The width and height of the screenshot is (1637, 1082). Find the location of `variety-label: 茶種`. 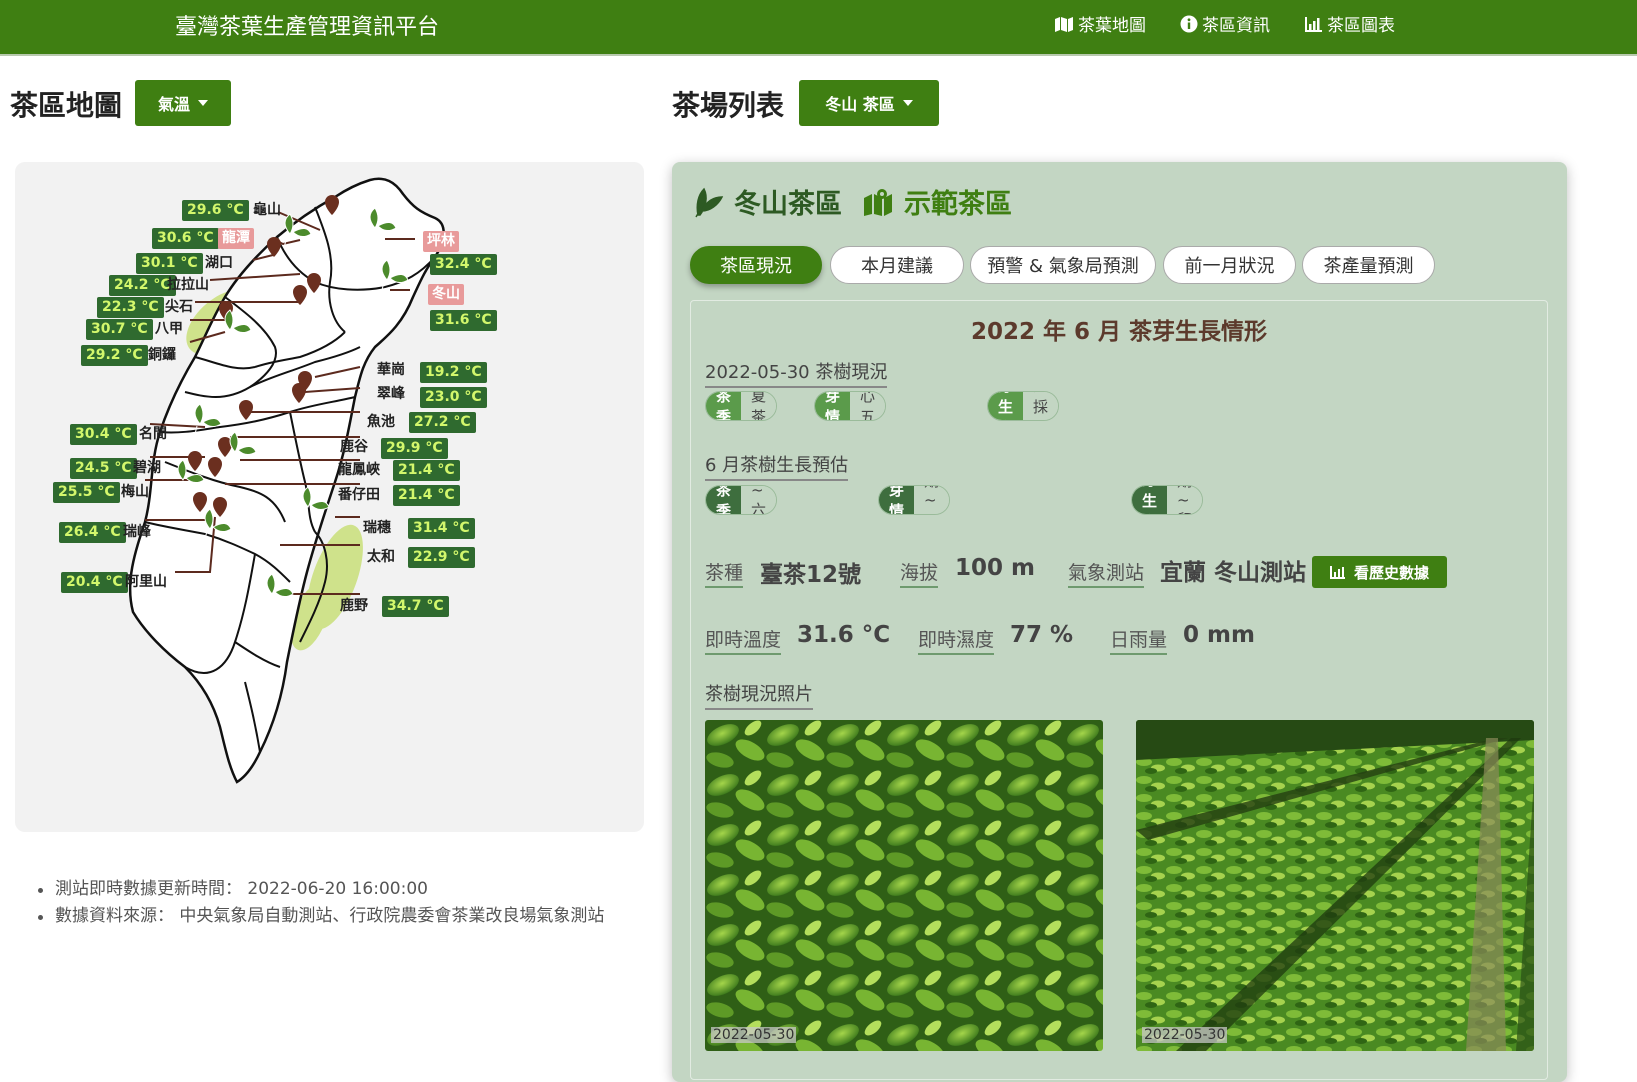

variety-label: 茶種 is located at coordinates (724, 573).